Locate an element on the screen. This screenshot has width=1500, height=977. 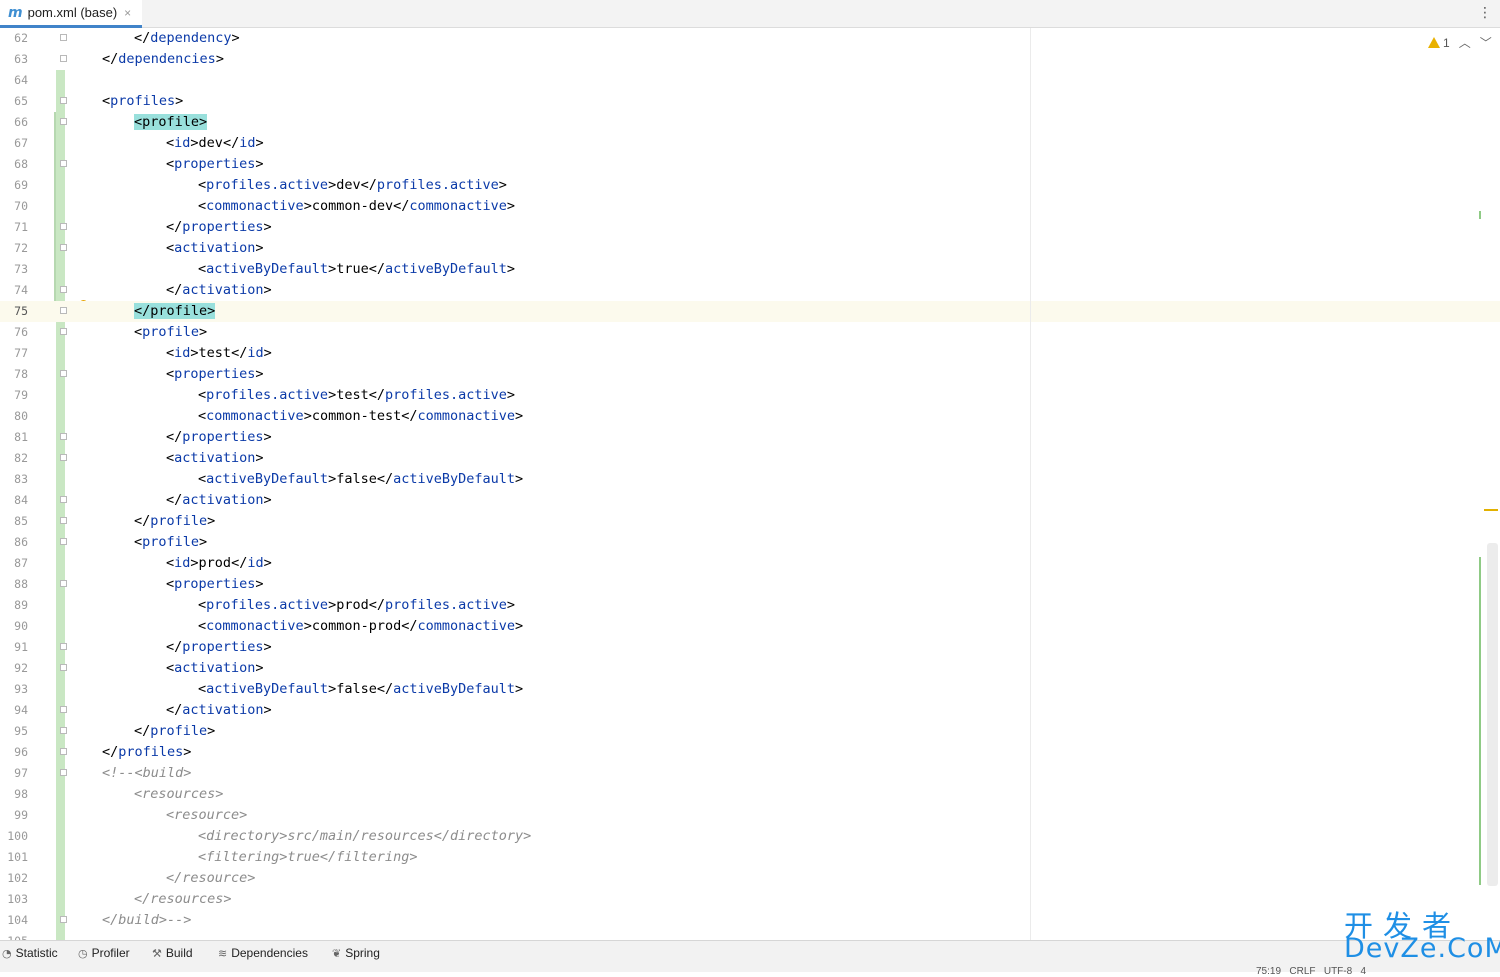
code-line: 62 </dependency> is located at coordinates (750, 38).